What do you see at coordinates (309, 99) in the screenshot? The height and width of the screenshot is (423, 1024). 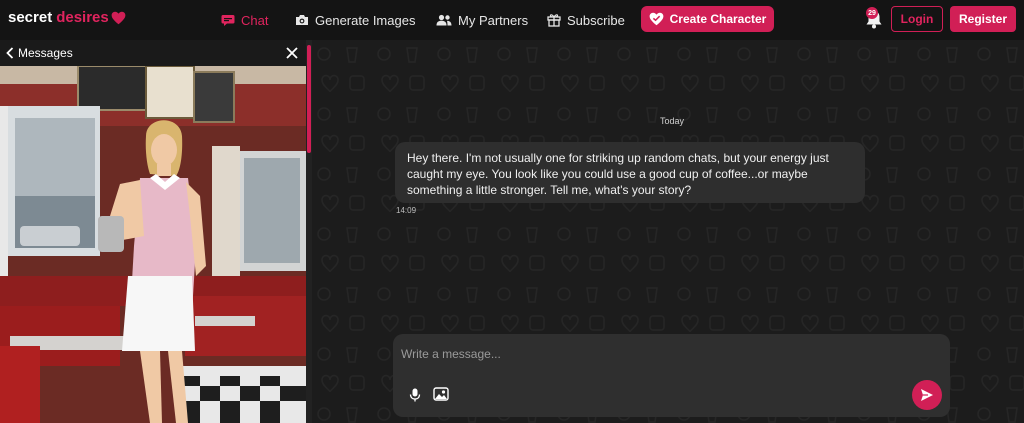 I see `panel-scrollbar-thumb` at bounding box center [309, 99].